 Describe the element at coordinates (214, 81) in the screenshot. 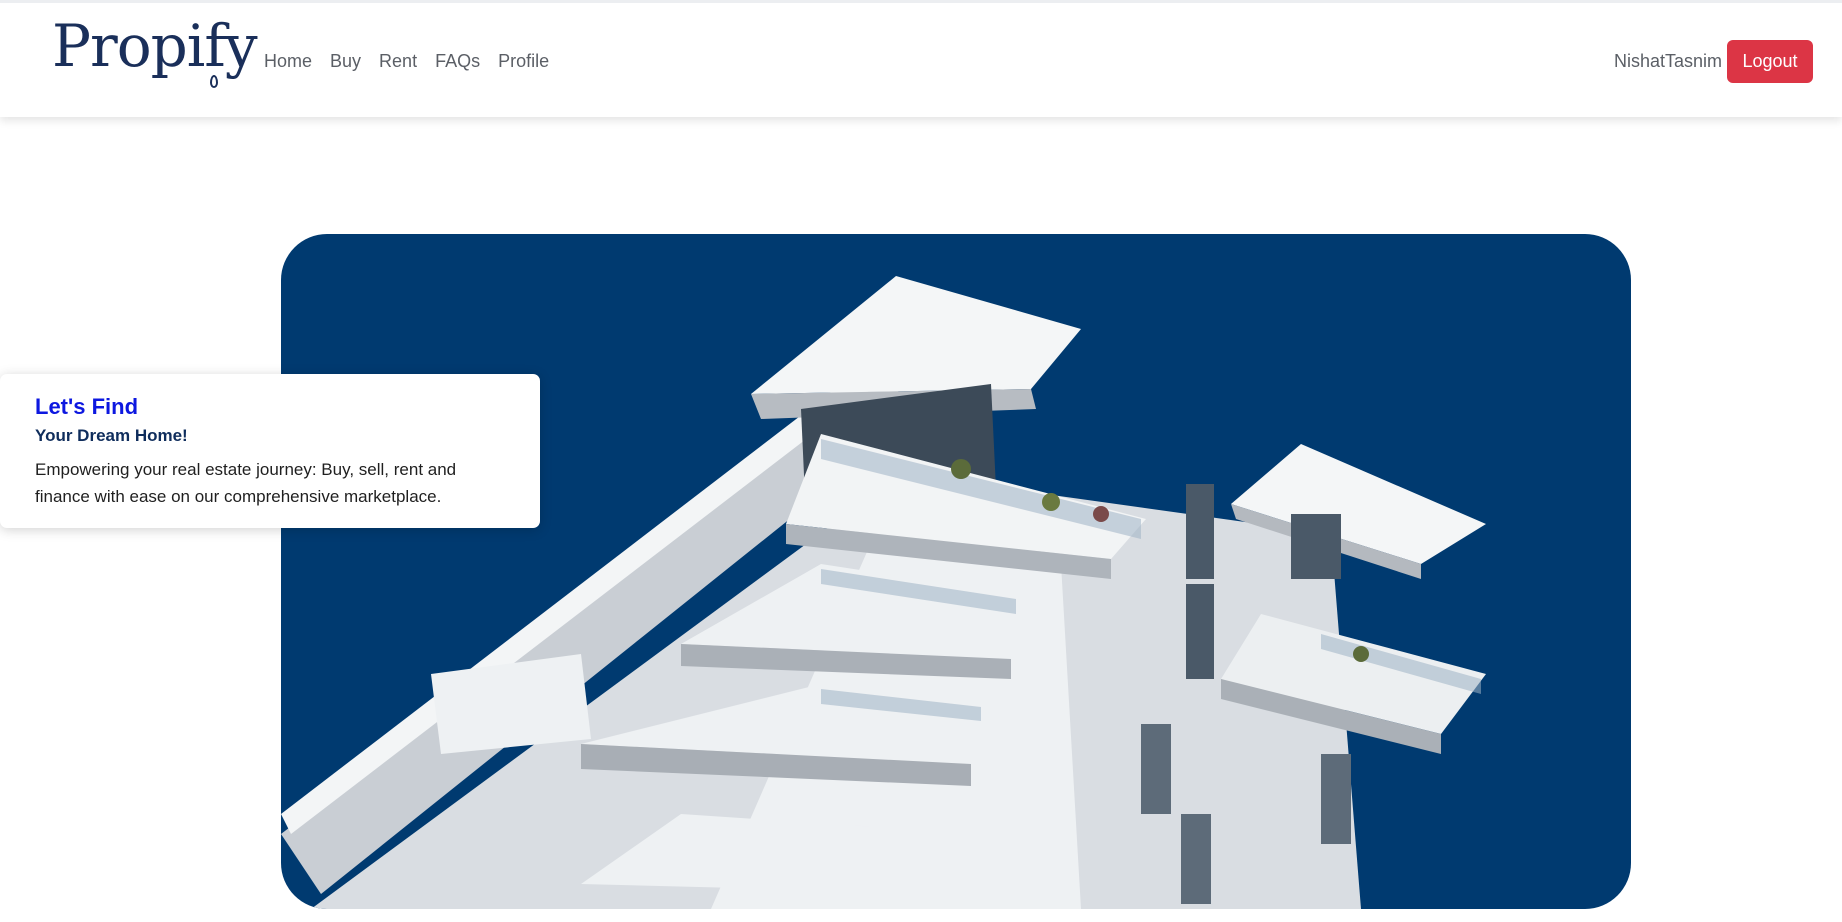

I see `logo-drop-icon` at that location.